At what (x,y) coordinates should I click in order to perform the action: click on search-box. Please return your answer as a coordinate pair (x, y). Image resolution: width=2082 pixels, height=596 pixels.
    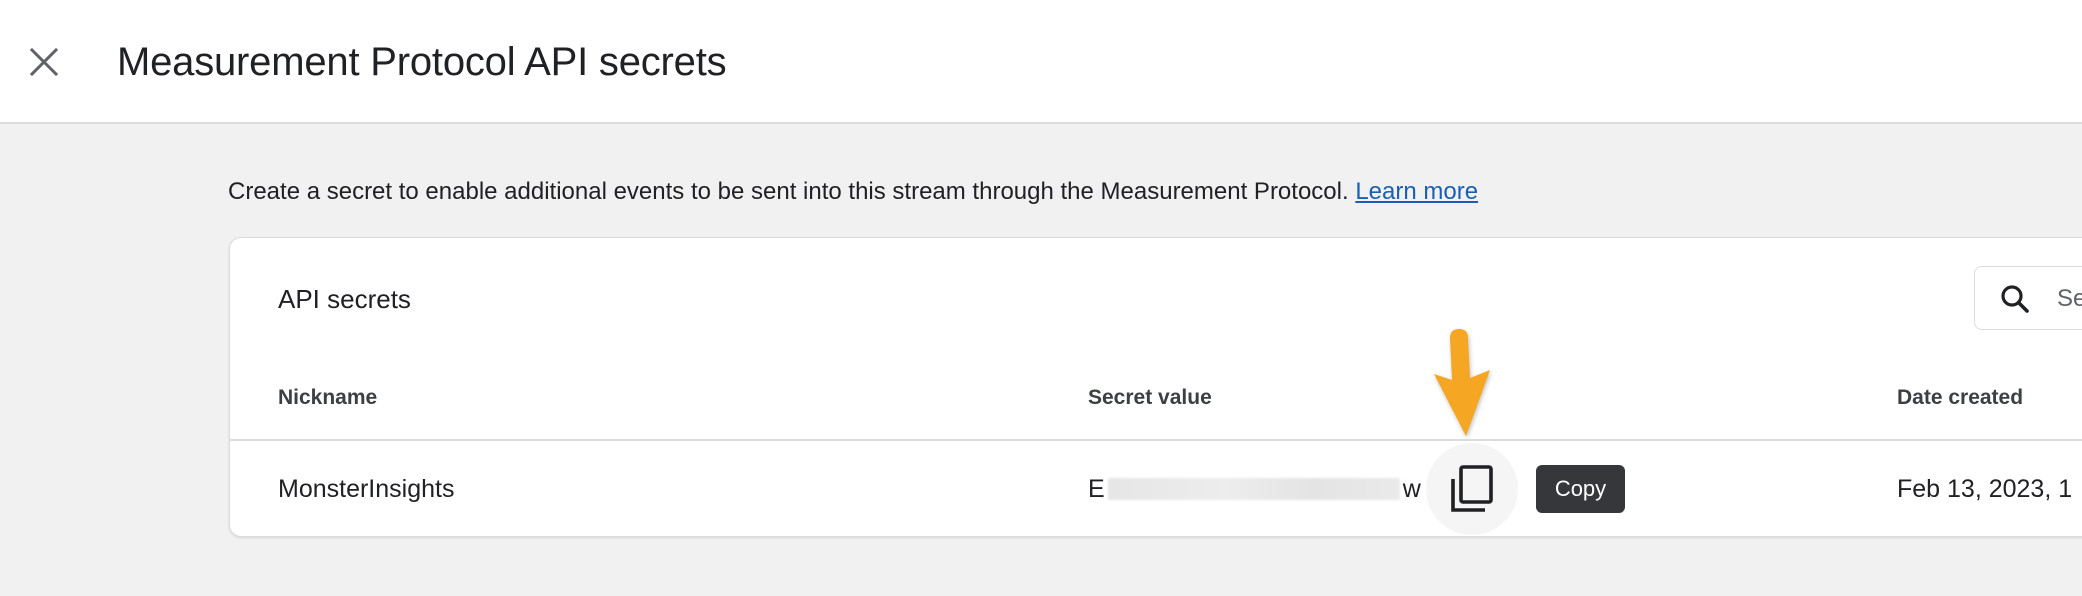
    Looking at the image, I should click on (2028, 298).